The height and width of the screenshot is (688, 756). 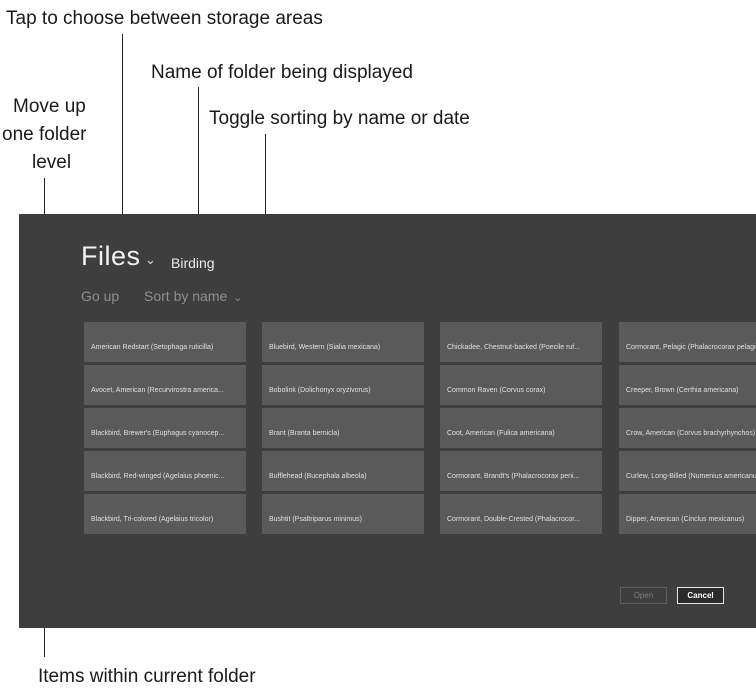 I want to click on list-item: Bushtit (Psaltriparus minimus), so click(x=343, y=514).